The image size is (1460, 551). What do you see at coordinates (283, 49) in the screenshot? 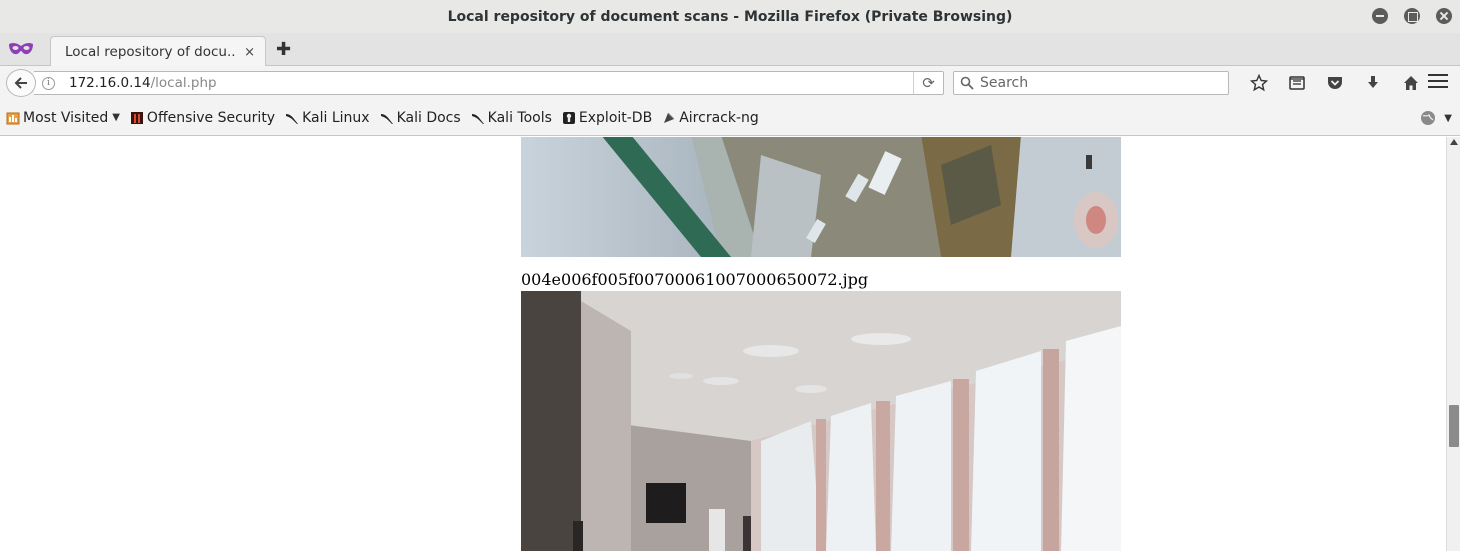
I see `new-tab-icon: ✚` at bounding box center [283, 49].